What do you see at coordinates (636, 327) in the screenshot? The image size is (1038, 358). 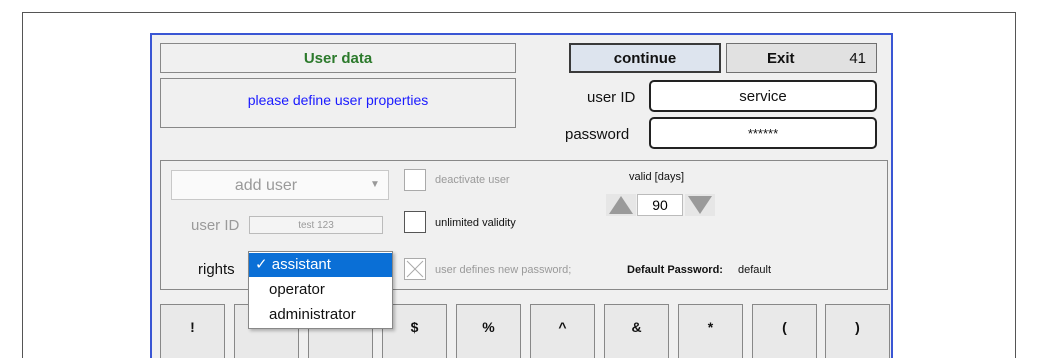 I see `key-label: &` at bounding box center [636, 327].